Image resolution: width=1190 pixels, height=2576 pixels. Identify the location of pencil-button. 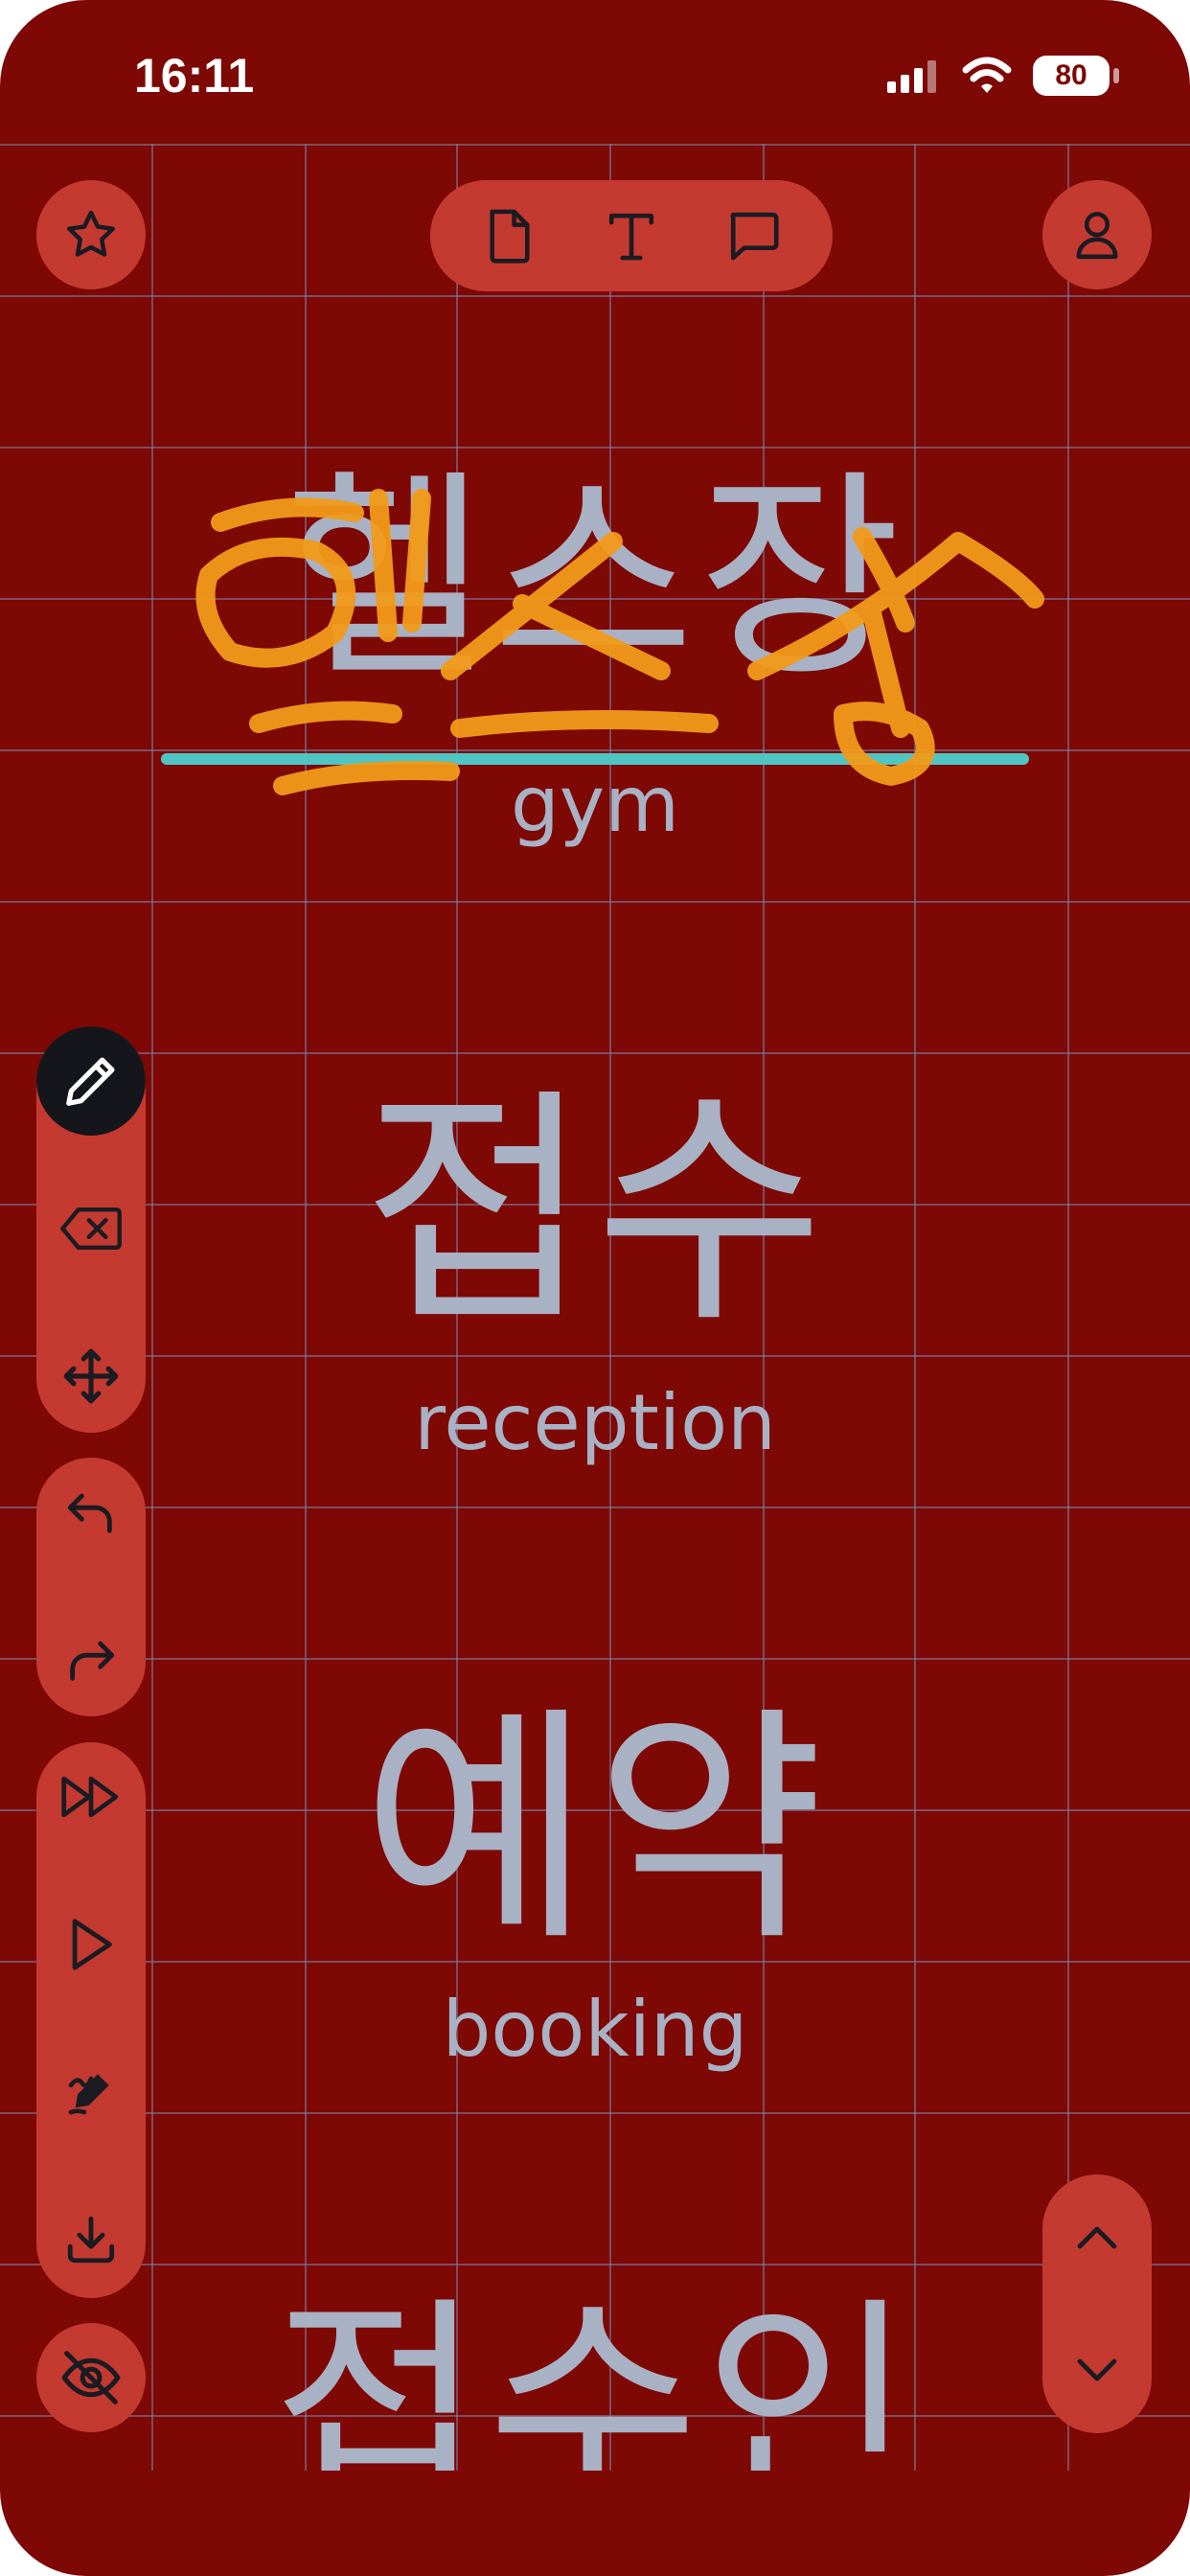
(91, 1081).